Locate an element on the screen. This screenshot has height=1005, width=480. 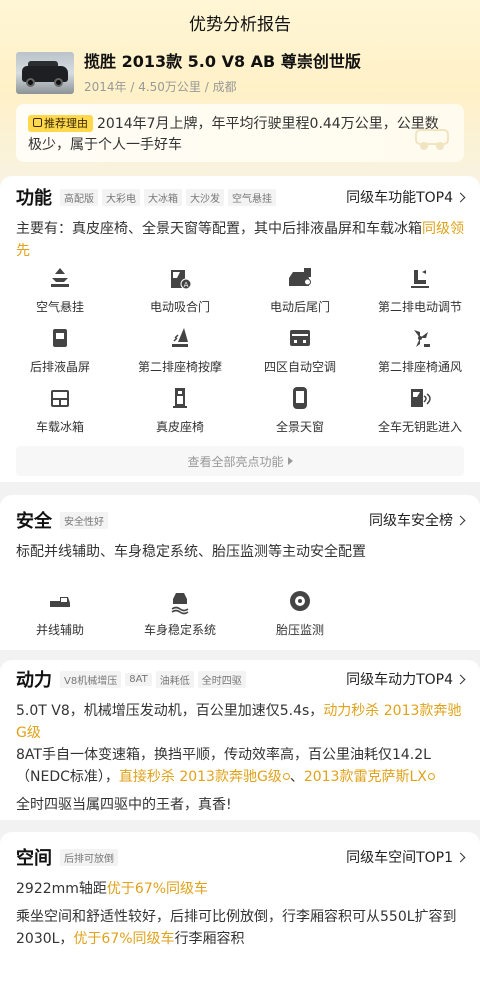
rear-screen-icon is located at coordinates (60, 338).